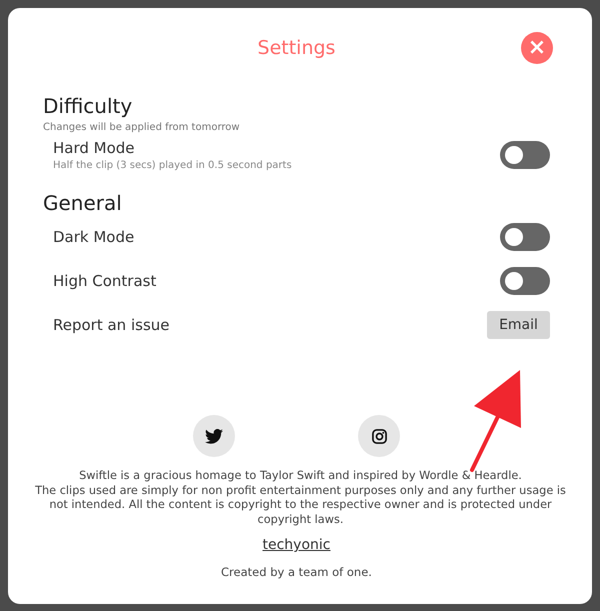 This screenshot has width=600, height=611. Describe the element at coordinates (300, 506) in the screenshot. I see `disclaimer-text: The clips used are simply for non profit entertainment purposes only and any further usage is not intended. All the content is copyright to the respective owner and is protected under copyright laws.` at that location.